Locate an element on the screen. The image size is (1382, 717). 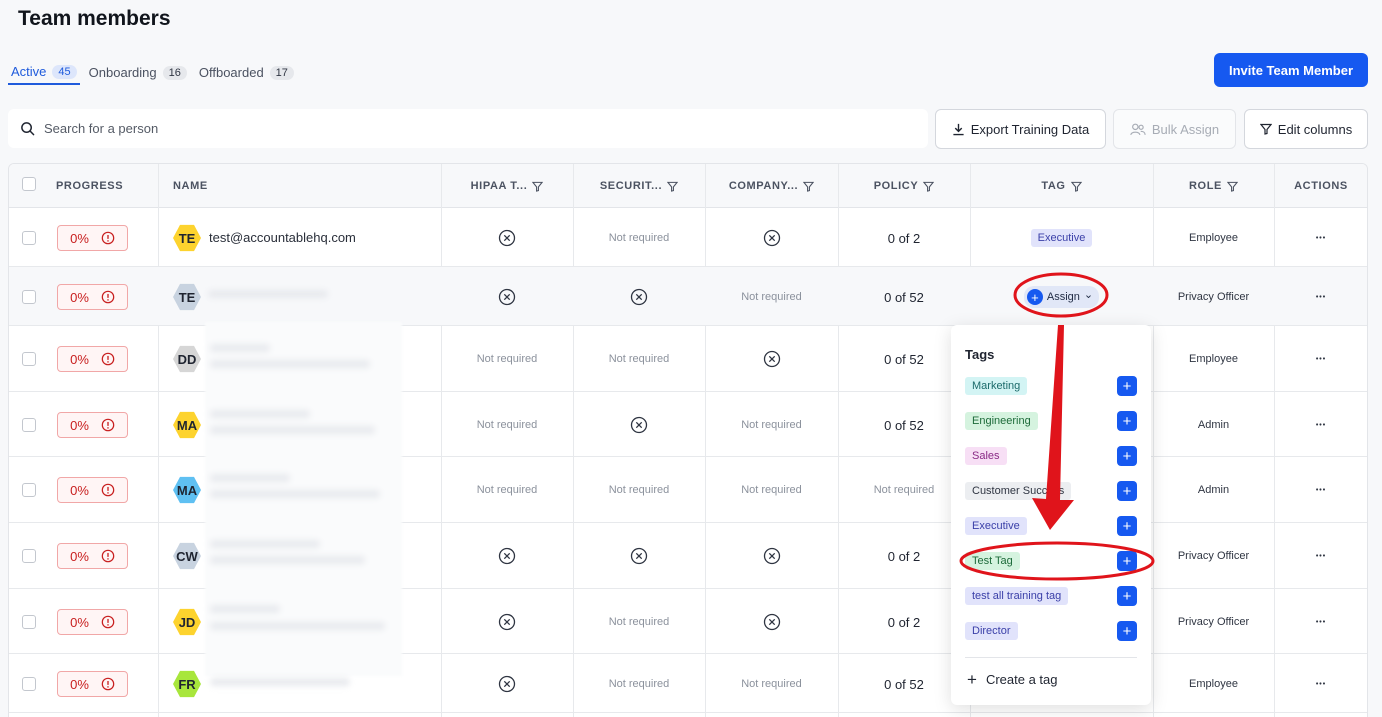
role-cell: Privacy Officer is located at coordinates (1213, 556).